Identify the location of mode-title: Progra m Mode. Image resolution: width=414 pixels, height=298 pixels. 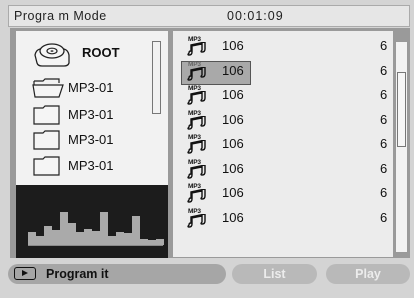
(60, 16).